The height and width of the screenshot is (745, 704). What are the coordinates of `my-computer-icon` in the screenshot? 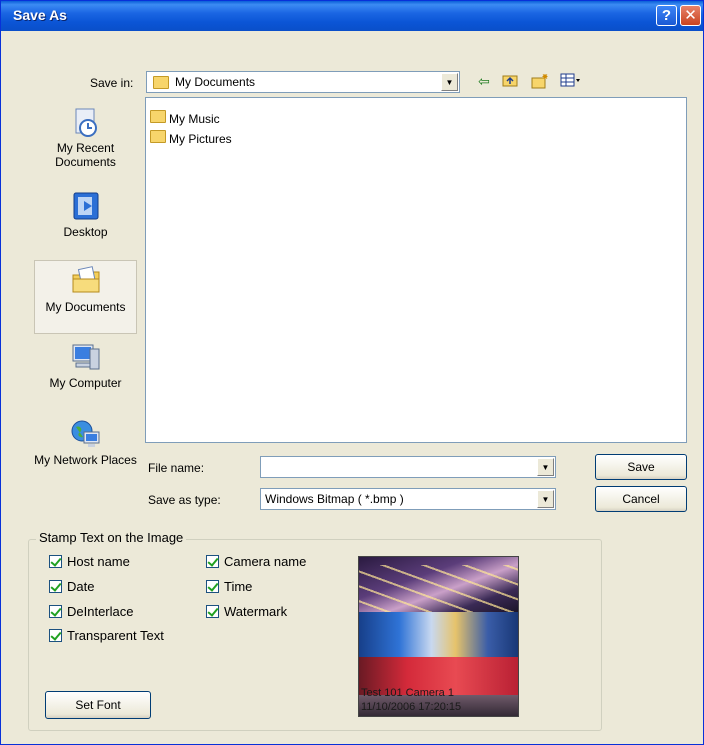 It's located at (85, 357).